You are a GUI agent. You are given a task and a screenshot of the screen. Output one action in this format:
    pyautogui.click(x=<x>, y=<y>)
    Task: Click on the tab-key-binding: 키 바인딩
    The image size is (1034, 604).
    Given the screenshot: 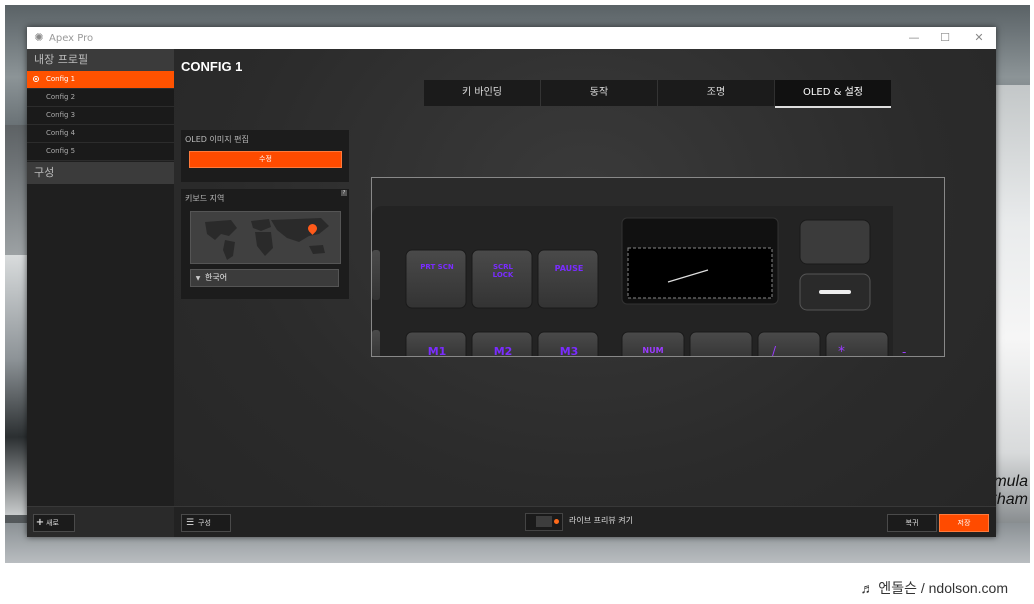 What is the action you would take?
    pyautogui.click(x=482, y=93)
    